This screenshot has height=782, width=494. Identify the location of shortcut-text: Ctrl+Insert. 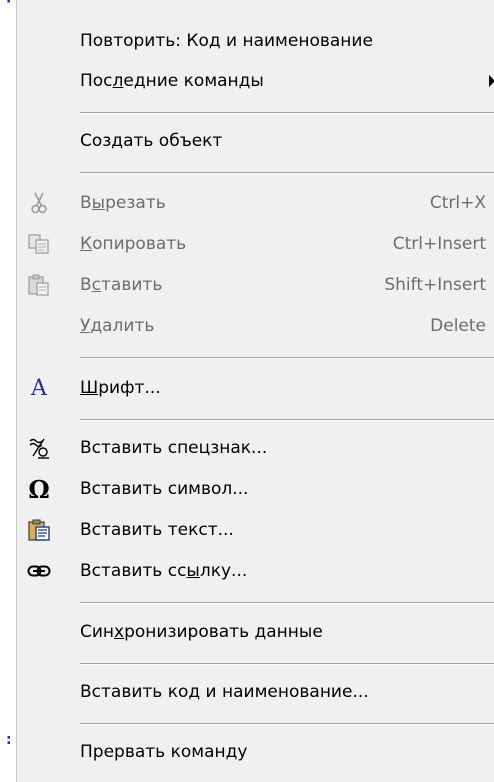
(439, 244).